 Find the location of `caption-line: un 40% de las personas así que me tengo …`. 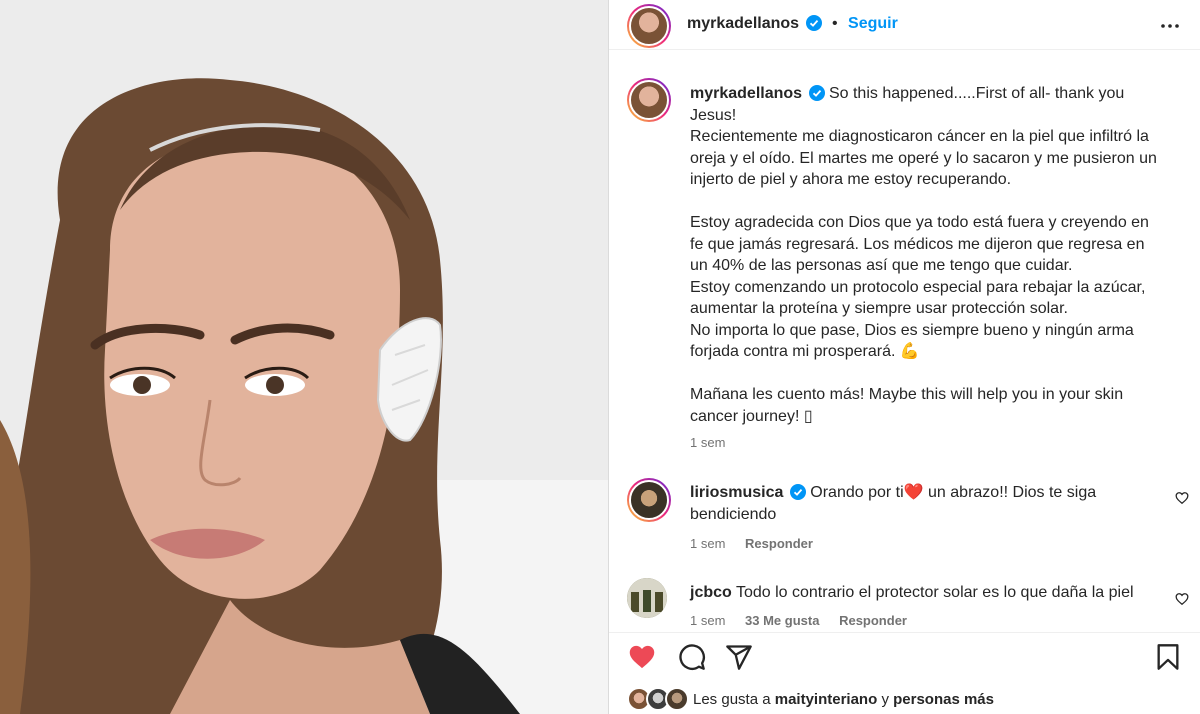

caption-line: un 40% de las personas así que me tengo … is located at coordinates (881, 265).